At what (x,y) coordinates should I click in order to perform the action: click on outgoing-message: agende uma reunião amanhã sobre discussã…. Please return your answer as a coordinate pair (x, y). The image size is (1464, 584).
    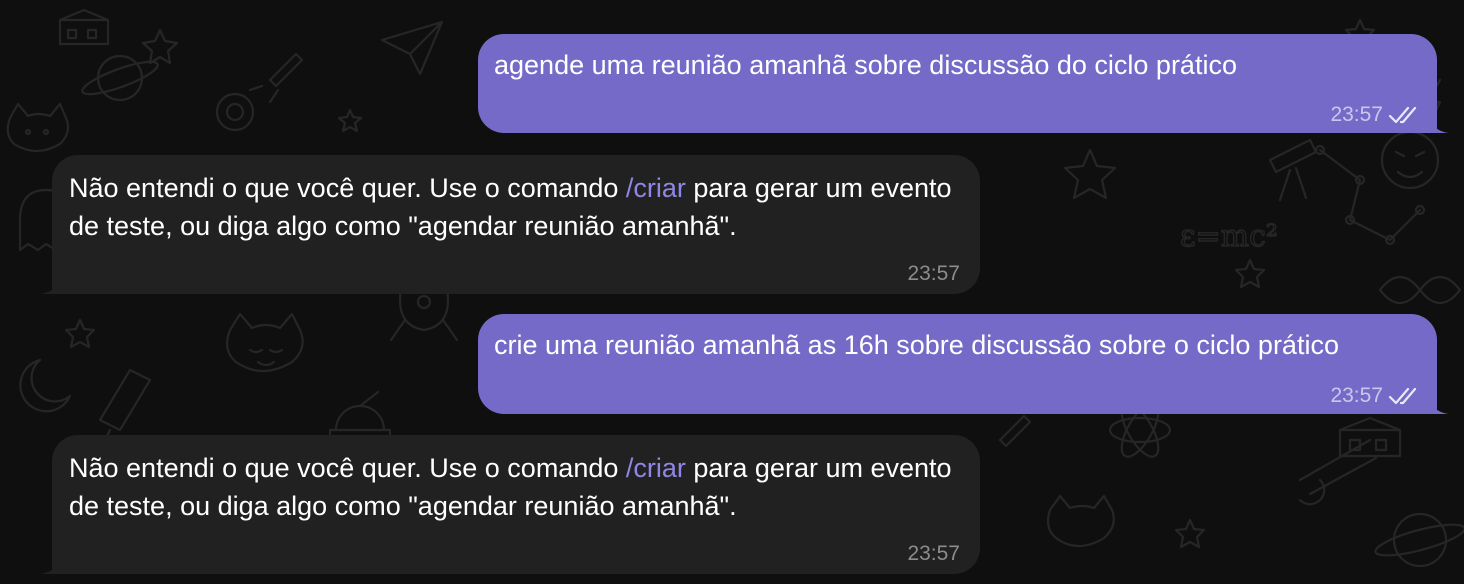
    Looking at the image, I should click on (963, 83).